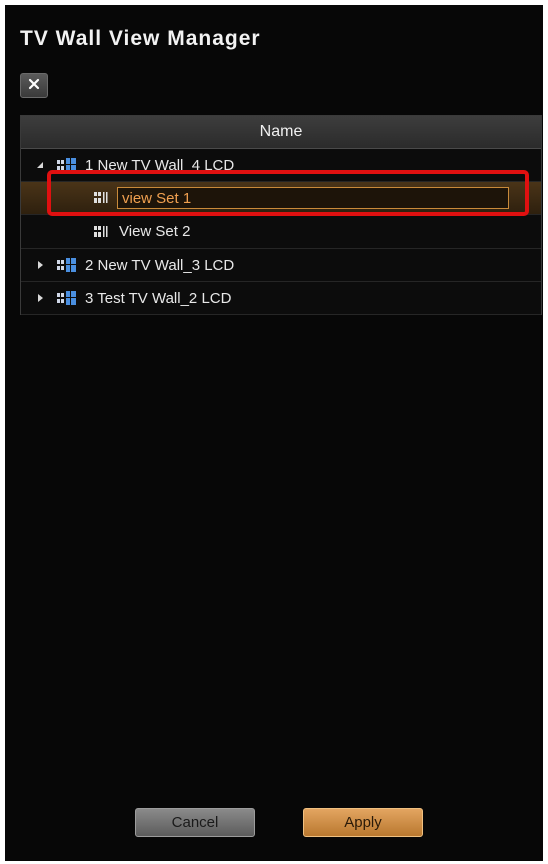 The image size is (548, 864). I want to click on tree-row-label: 3 Test TV Wall_2 LCD, so click(158, 298).